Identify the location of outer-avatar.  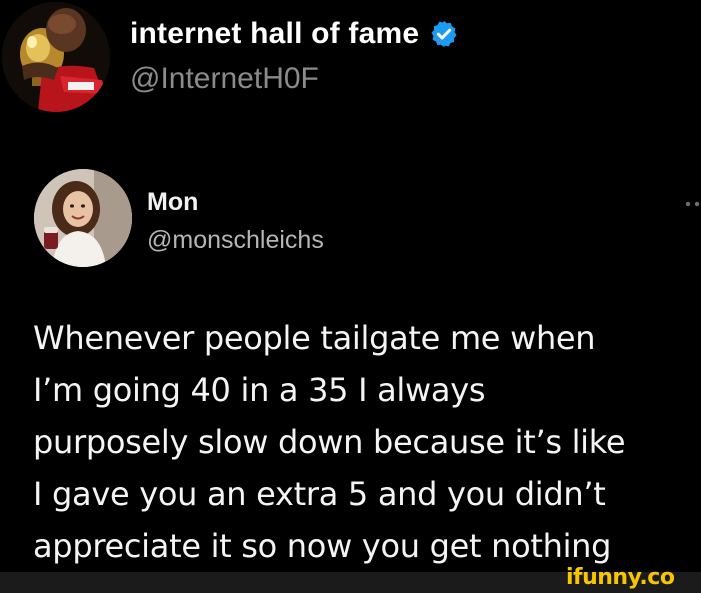
(56, 57).